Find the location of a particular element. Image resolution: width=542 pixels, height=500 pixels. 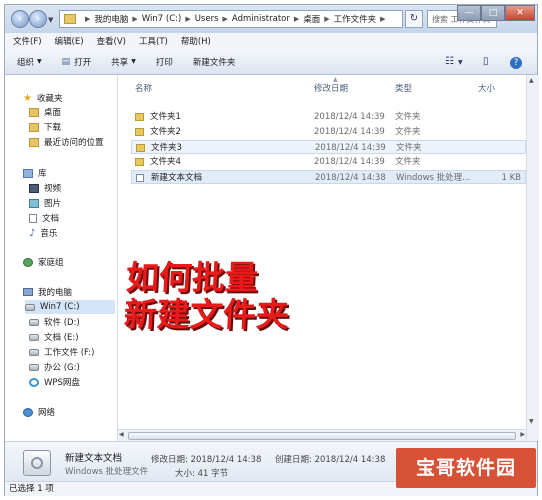

nav-label: 收藏夹 is located at coordinates (49, 99).